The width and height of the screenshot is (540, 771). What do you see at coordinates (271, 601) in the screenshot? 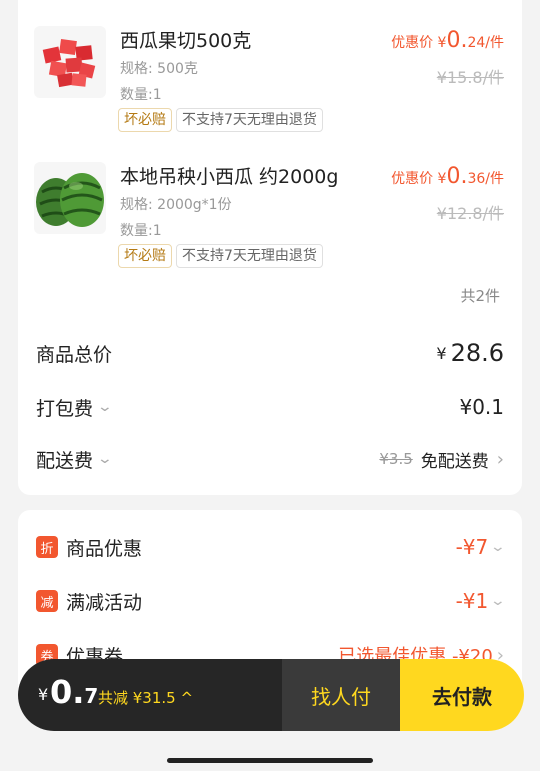
I see `full-reduction-row: 减 满减活动 -¥1 ⌄` at bounding box center [271, 601].